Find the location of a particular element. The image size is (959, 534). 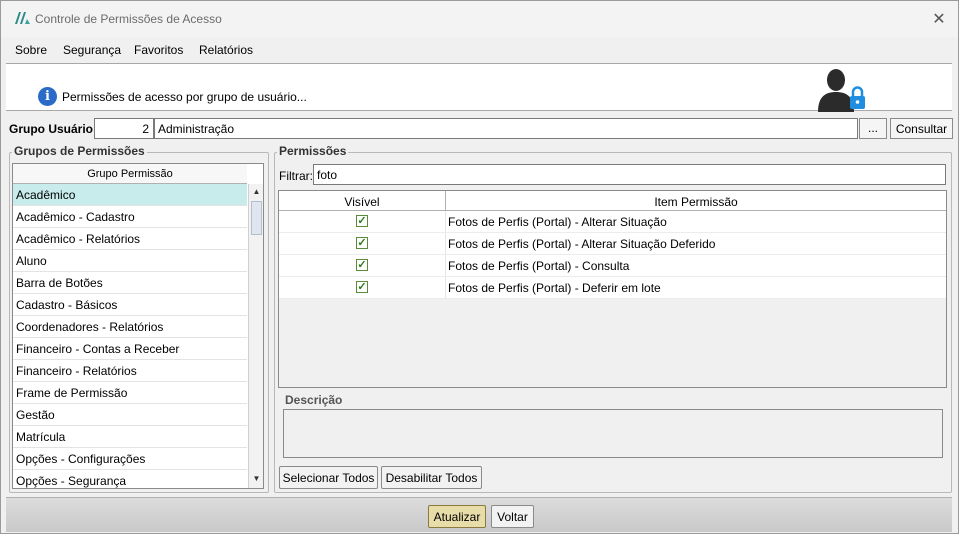

menu-bar: Sobre Segurança Favoritos Relatórios is located at coordinates (479, 49).